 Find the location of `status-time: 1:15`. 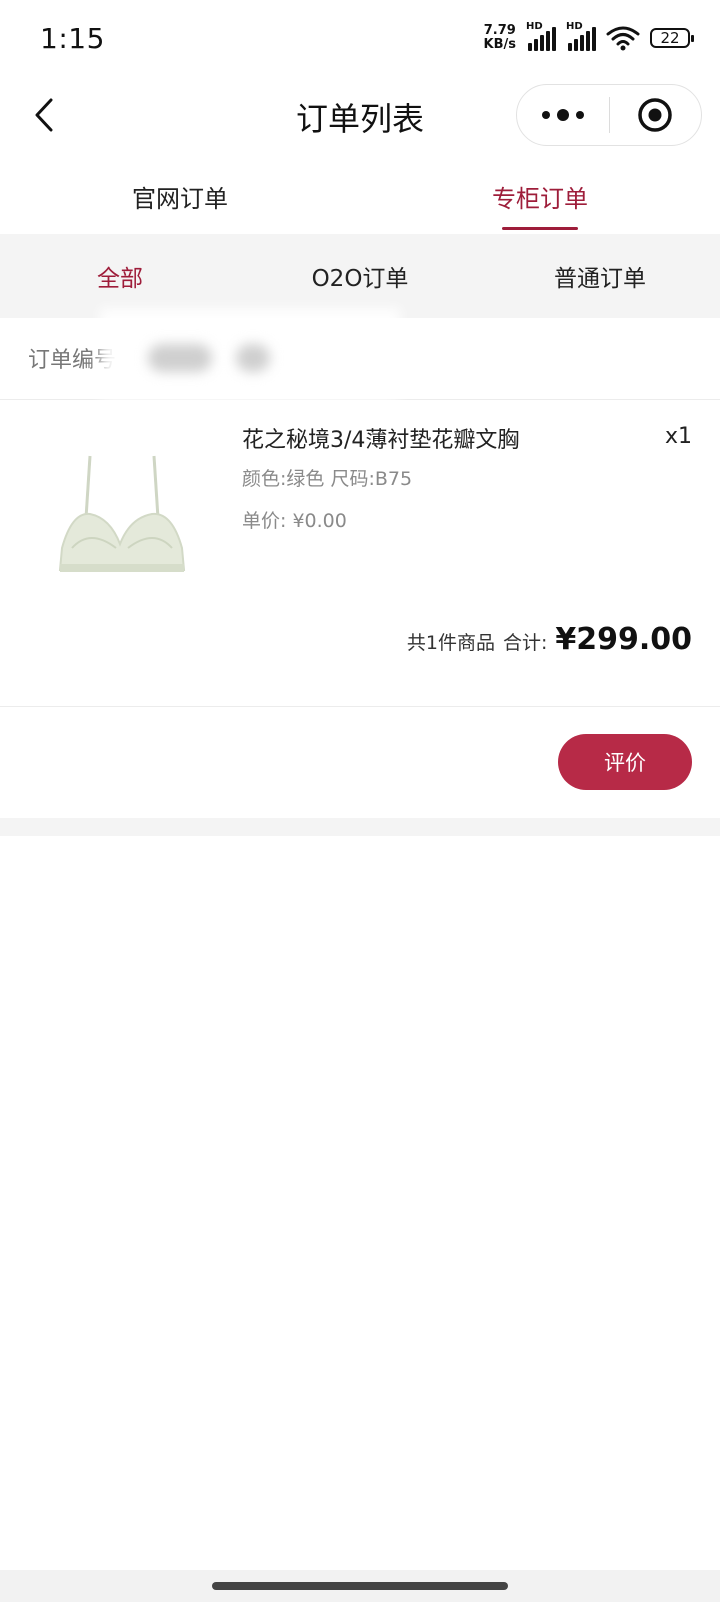

status-time: 1:15 is located at coordinates (72, 38).